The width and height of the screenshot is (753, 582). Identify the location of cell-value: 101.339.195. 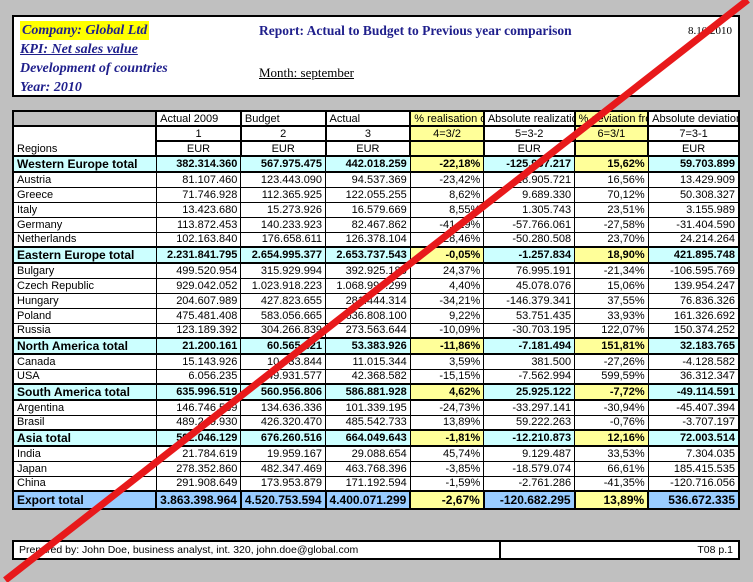
(368, 407).